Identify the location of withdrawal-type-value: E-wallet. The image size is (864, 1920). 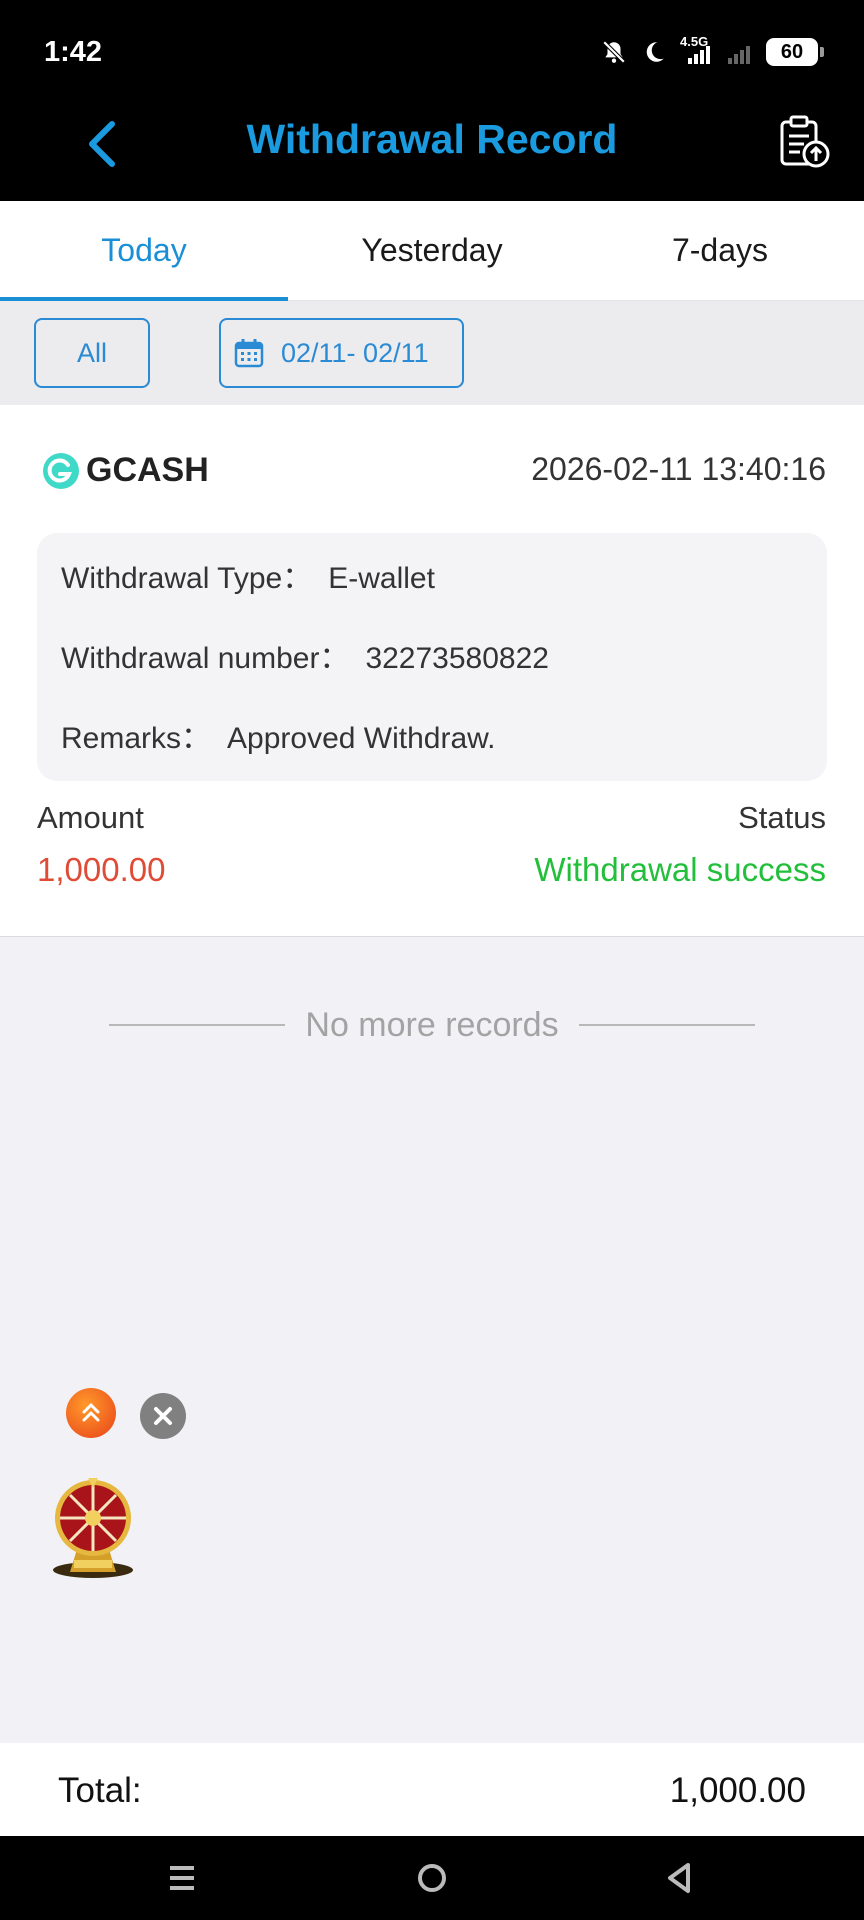
(381, 578).